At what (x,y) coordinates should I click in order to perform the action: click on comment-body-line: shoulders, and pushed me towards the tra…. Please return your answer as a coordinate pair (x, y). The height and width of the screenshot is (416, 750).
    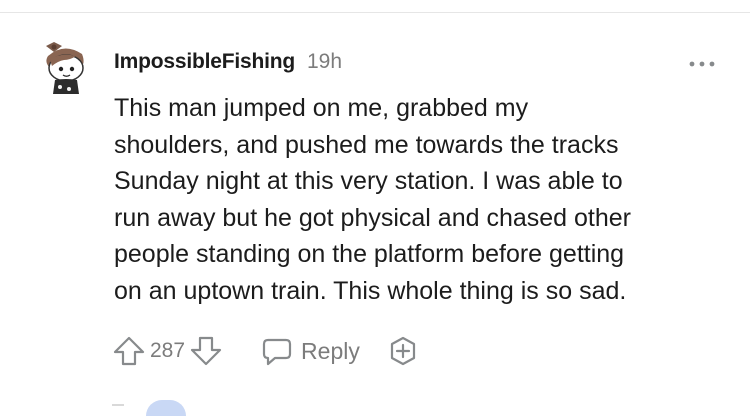
    Looking at the image, I should click on (366, 144).